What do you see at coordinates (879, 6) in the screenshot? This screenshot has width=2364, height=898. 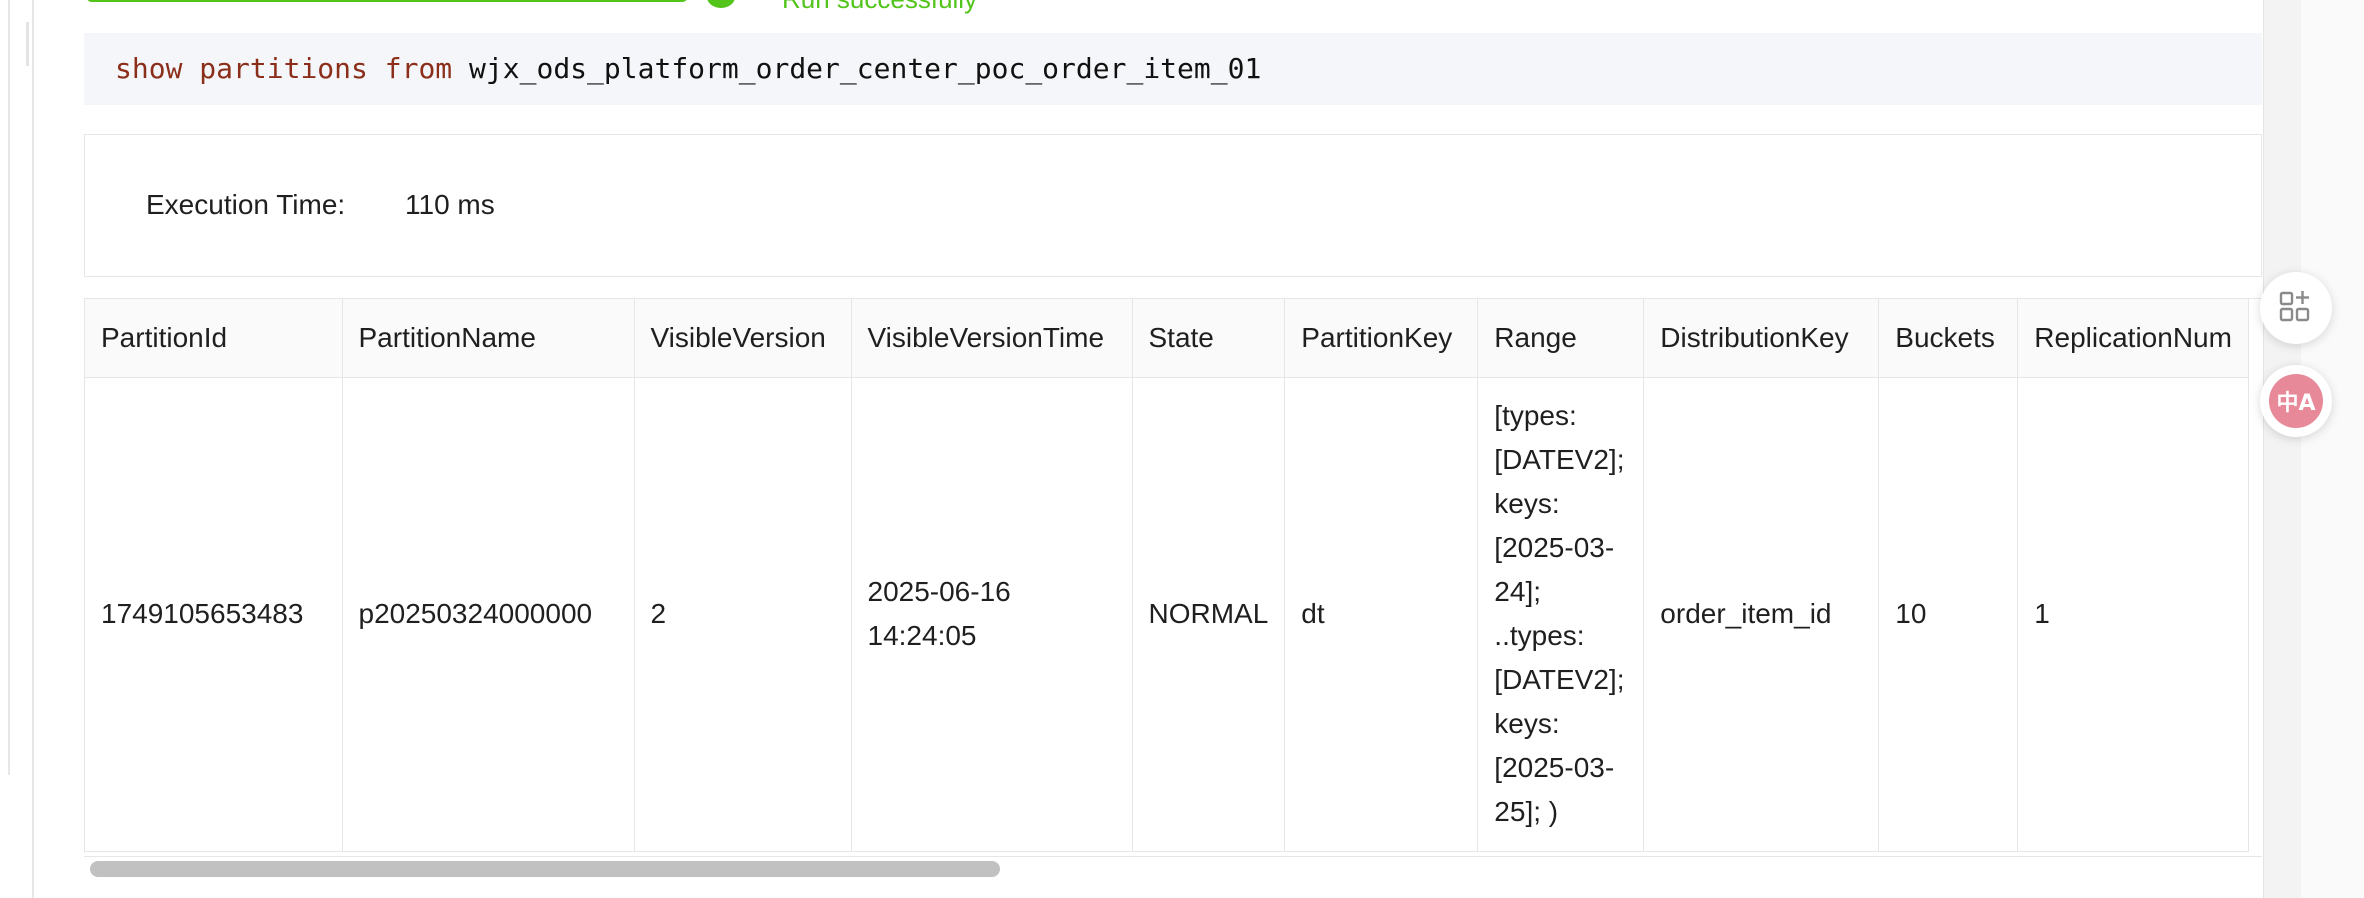 I see `run-status-text: Run successfully` at bounding box center [879, 6].